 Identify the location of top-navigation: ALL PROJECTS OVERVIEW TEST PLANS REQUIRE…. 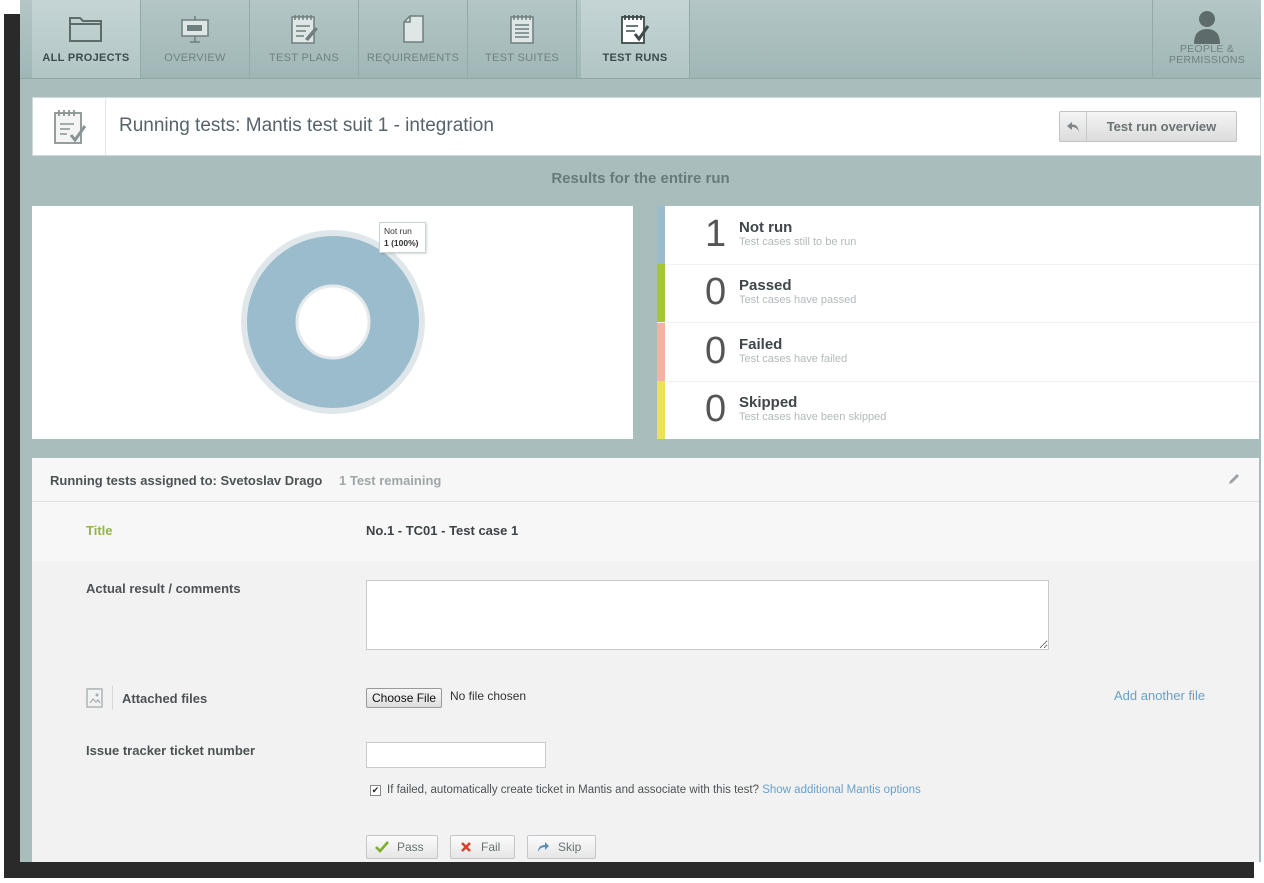
(640, 39).